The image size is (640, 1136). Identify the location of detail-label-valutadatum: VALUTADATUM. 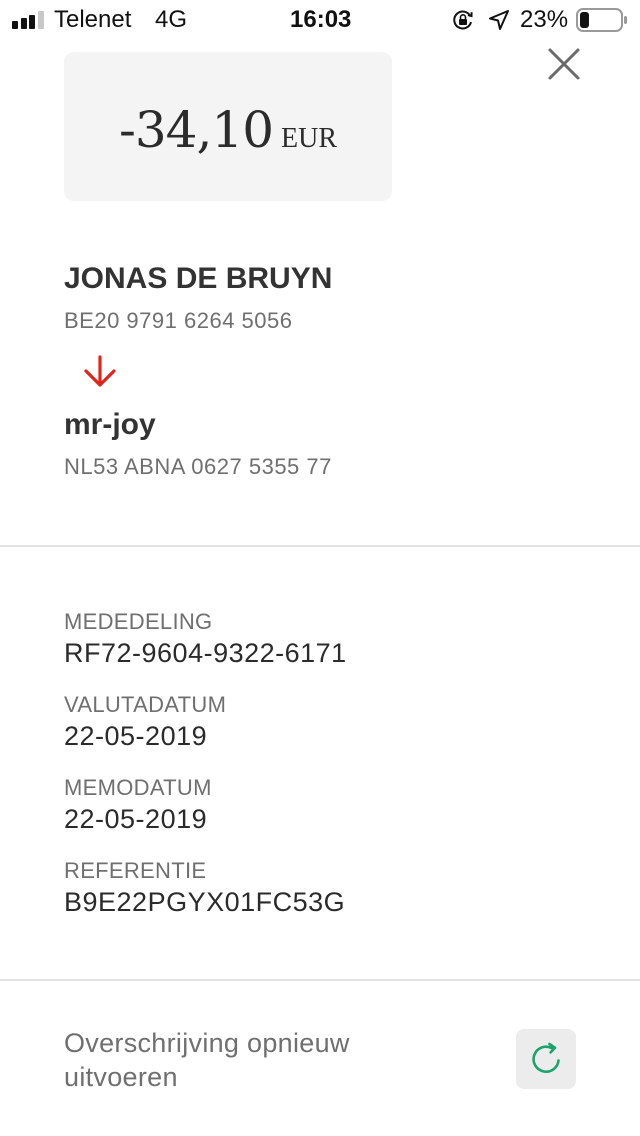
(145, 704).